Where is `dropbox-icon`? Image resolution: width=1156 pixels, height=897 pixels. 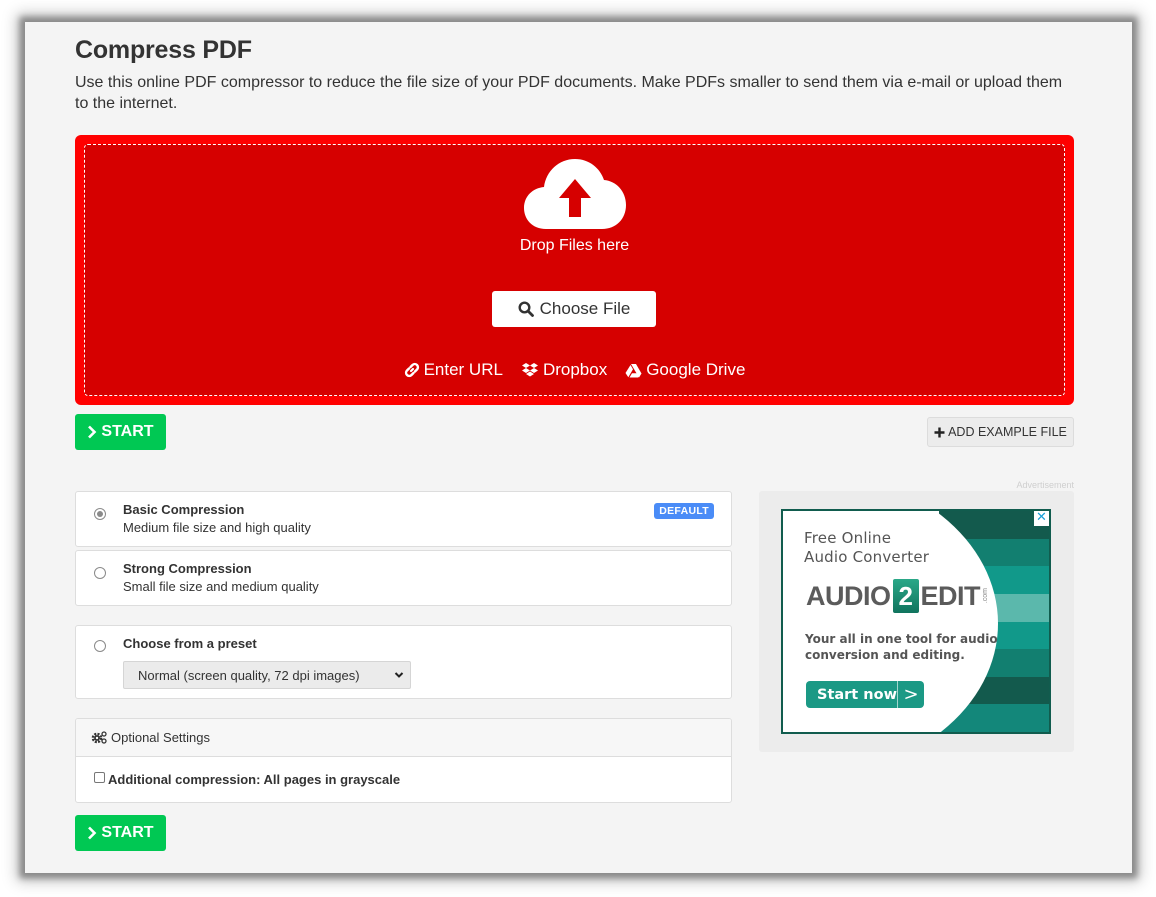
dropbox-icon is located at coordinates (529, 370).